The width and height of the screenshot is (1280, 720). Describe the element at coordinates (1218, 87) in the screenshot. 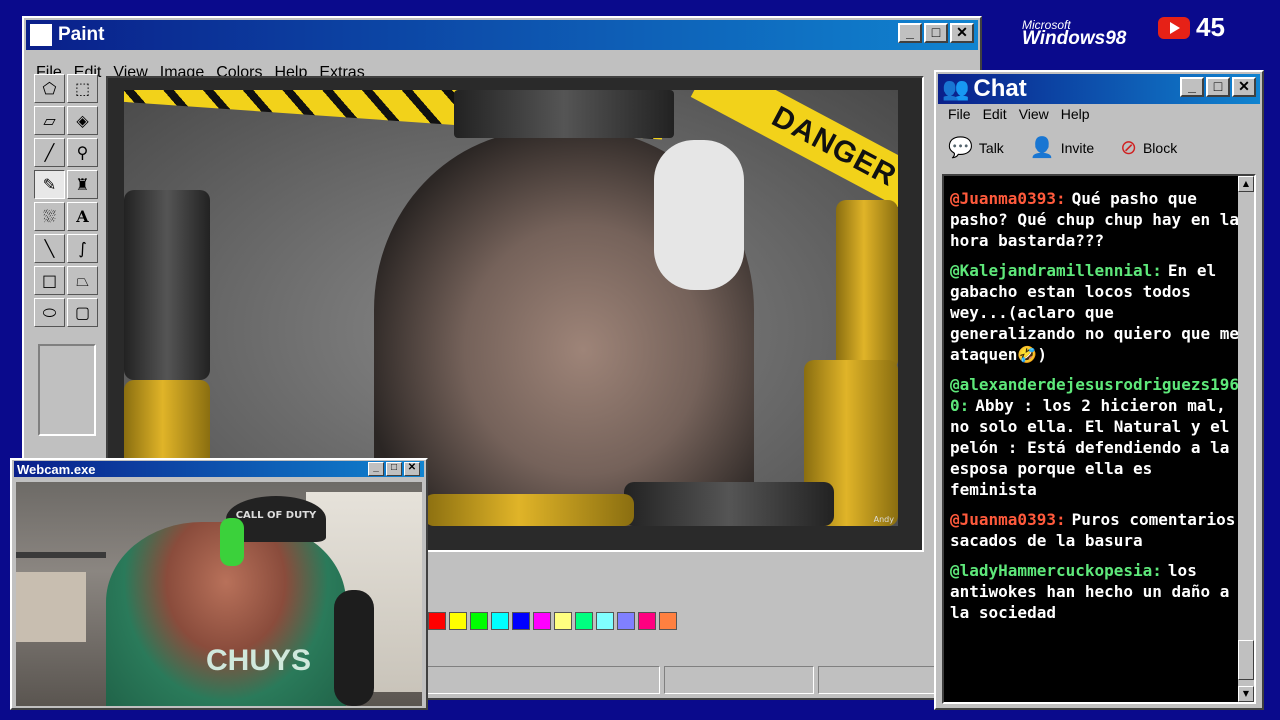

I see `chat-maximize-button: □` at that location.